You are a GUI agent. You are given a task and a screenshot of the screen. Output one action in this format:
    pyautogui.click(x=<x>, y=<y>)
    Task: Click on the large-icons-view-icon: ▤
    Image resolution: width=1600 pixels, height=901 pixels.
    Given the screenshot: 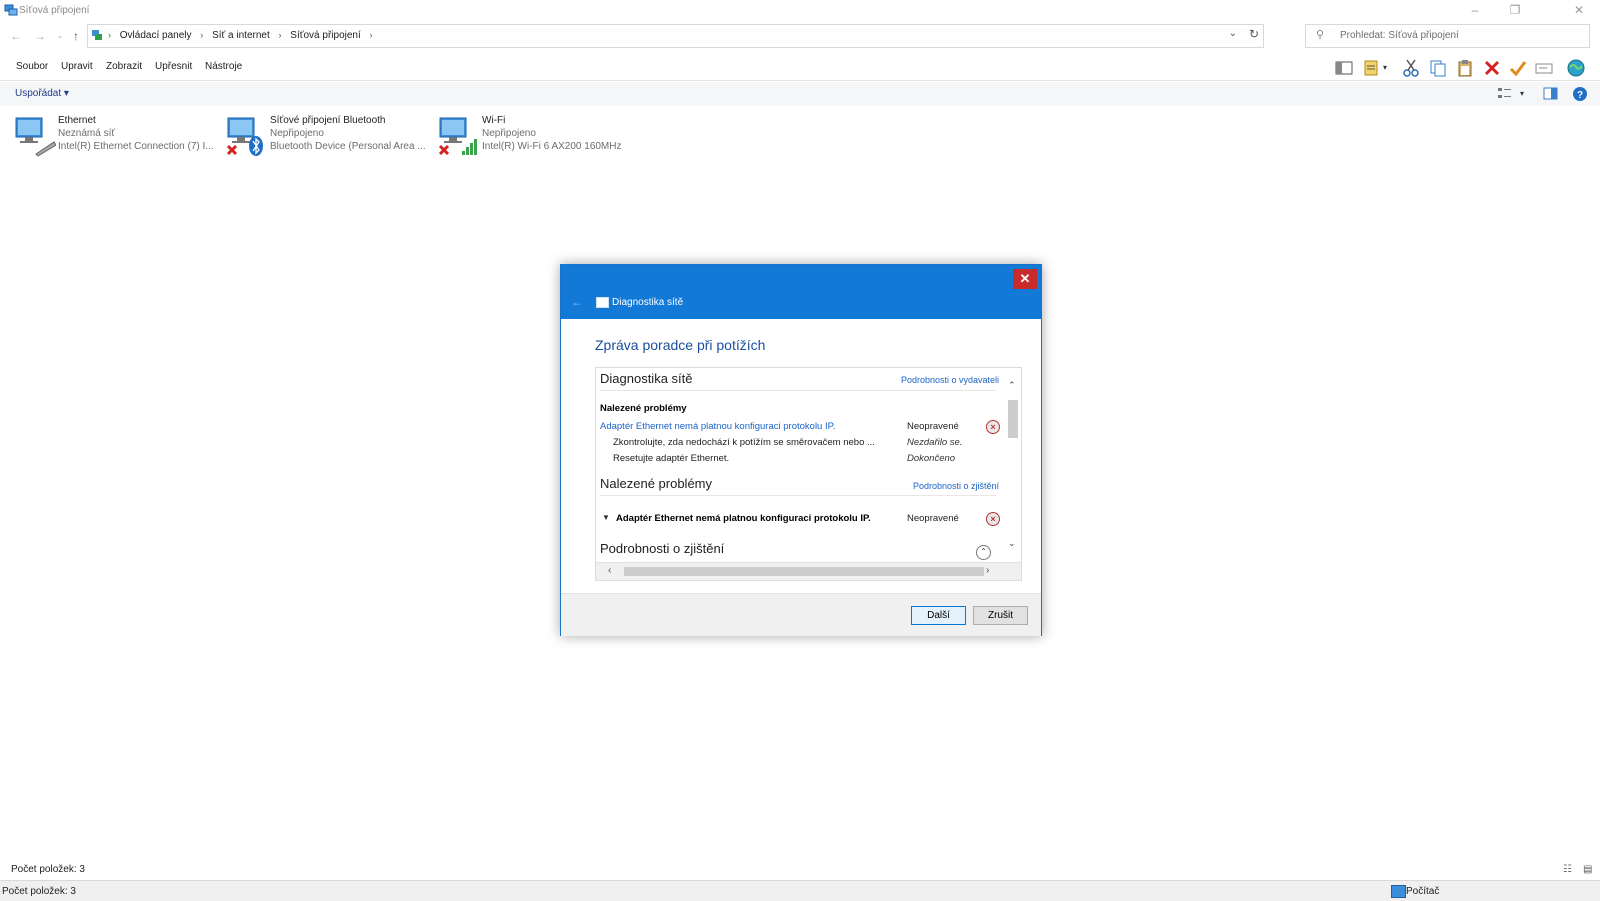 What is the action you would take?
    pyautogui.click(x=1587, y=869)
    